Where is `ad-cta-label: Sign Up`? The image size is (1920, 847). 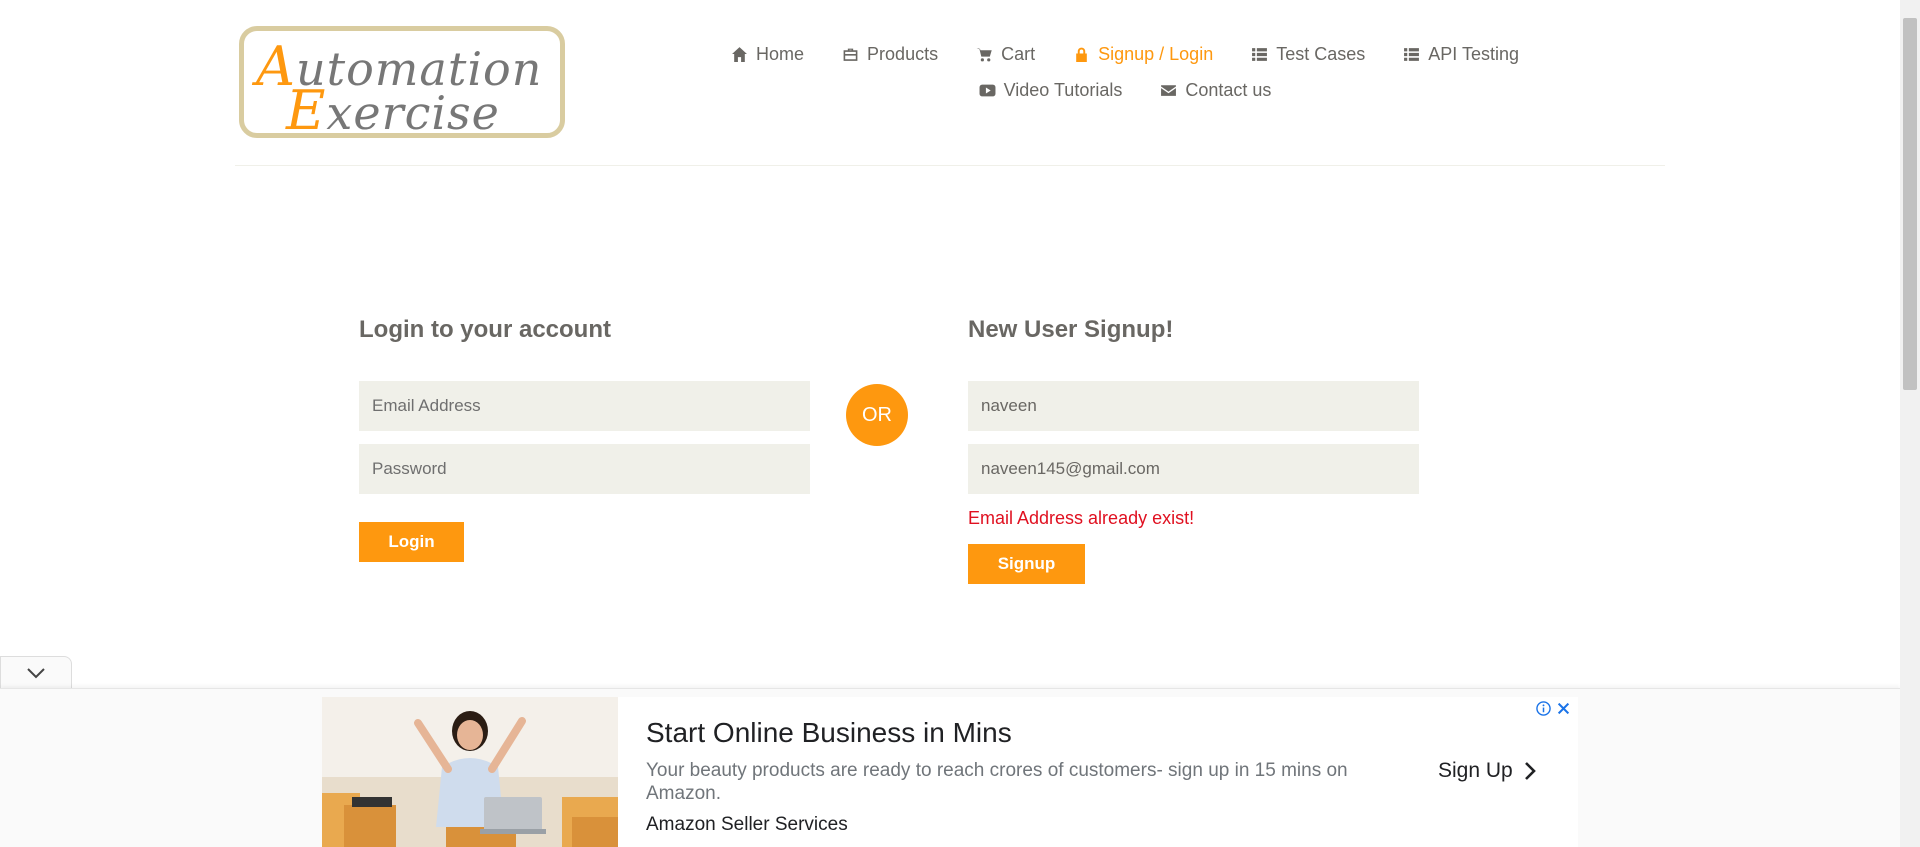
ad-cta-label: Sign Up is located at coordinates (1475, 770).